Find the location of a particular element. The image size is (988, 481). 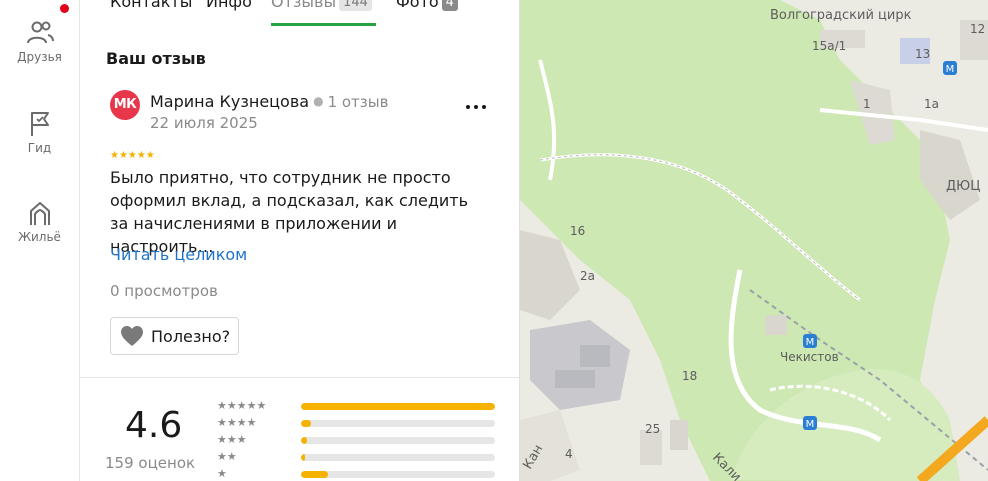

ratings-count: 159 оценок is located at coordinates (150, 463).